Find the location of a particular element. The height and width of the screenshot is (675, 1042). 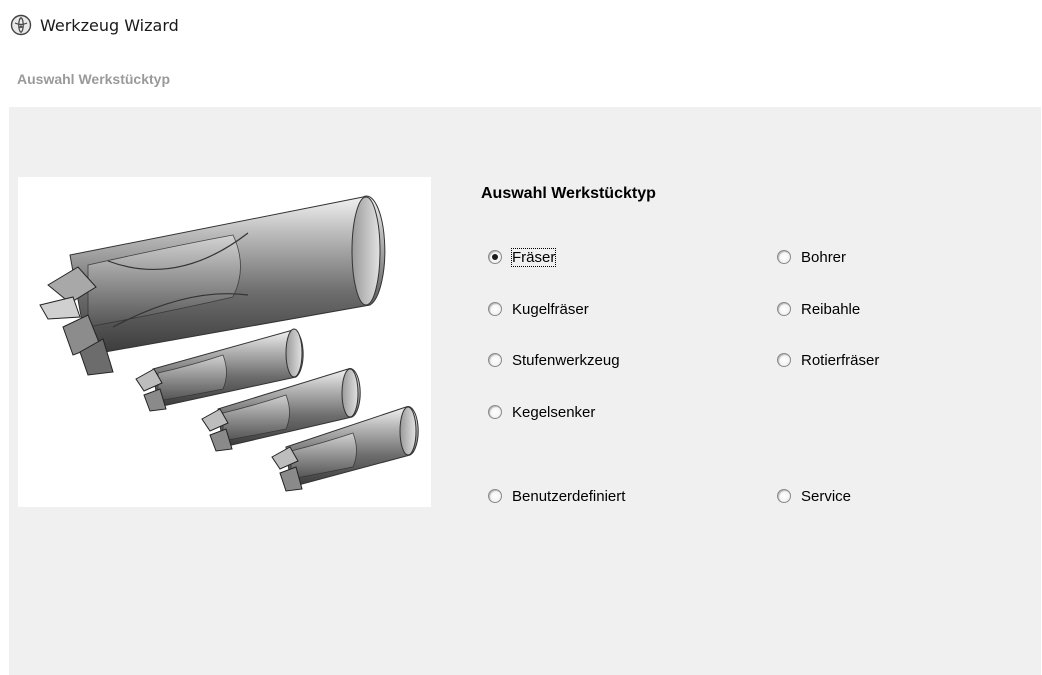

page-subheading: Auswahl Werkstücktyp is located at coordinates (94, 79).